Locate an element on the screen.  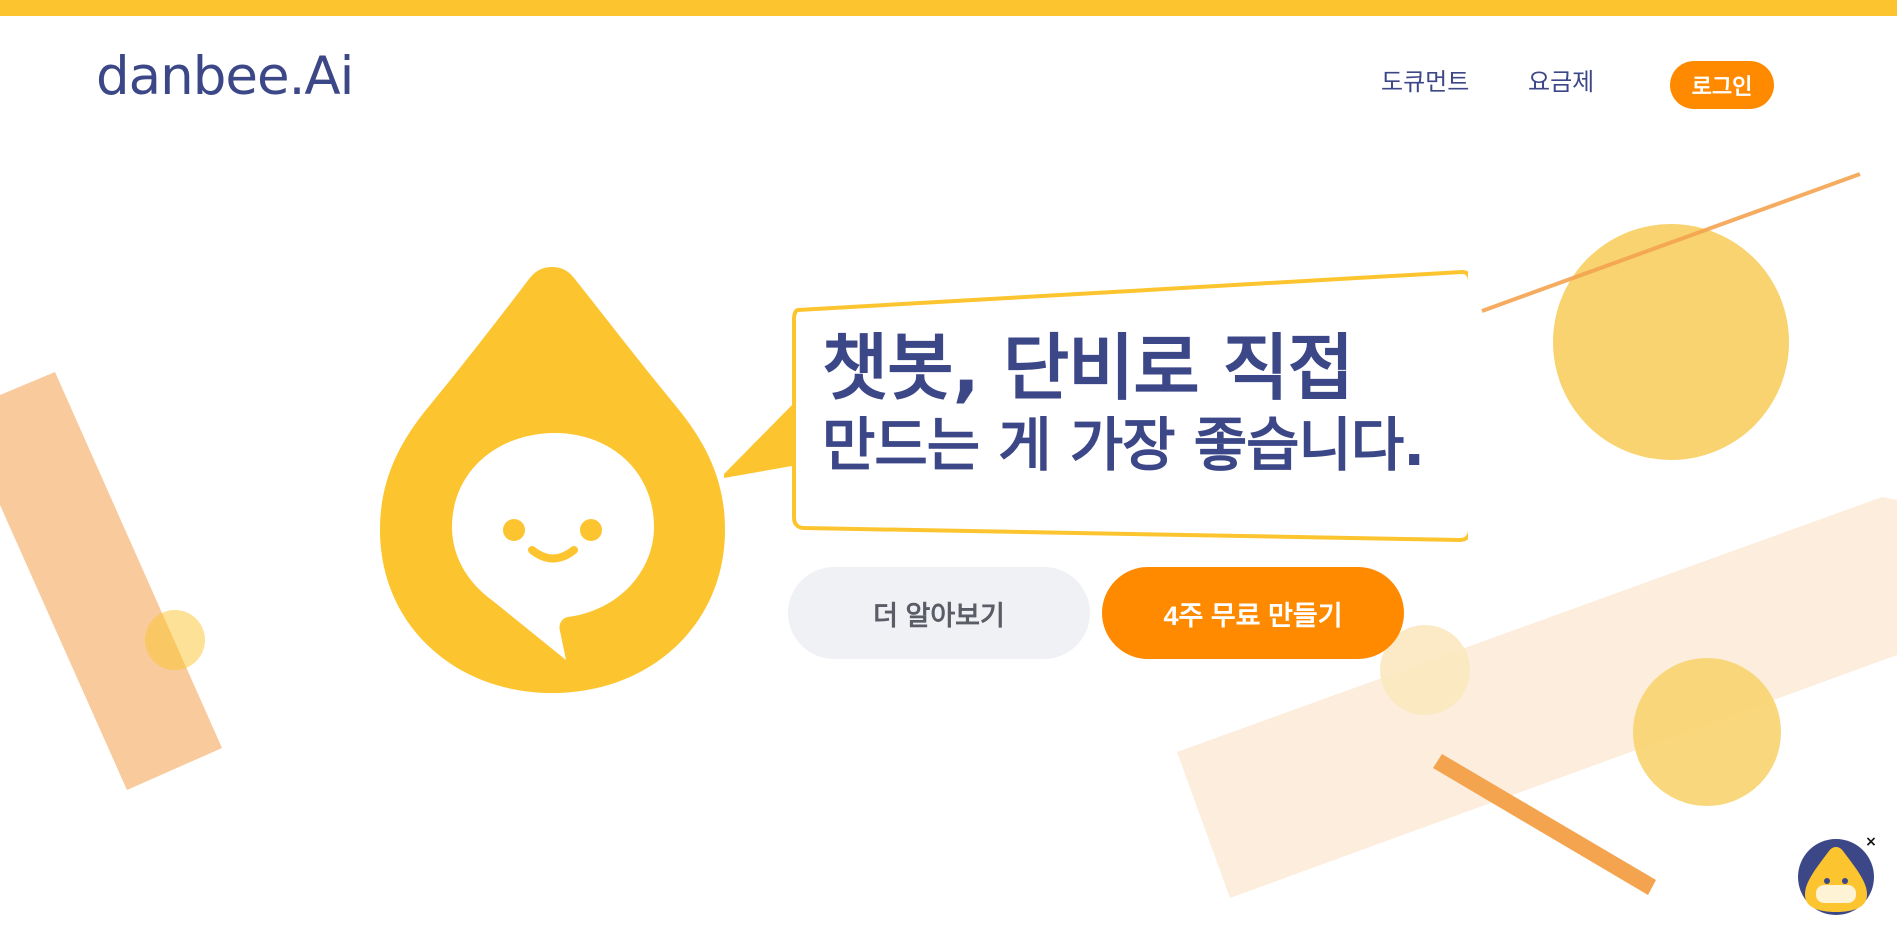
free-trial-button: 4주 무료 만들기 is located at coordinates (1253, 613).